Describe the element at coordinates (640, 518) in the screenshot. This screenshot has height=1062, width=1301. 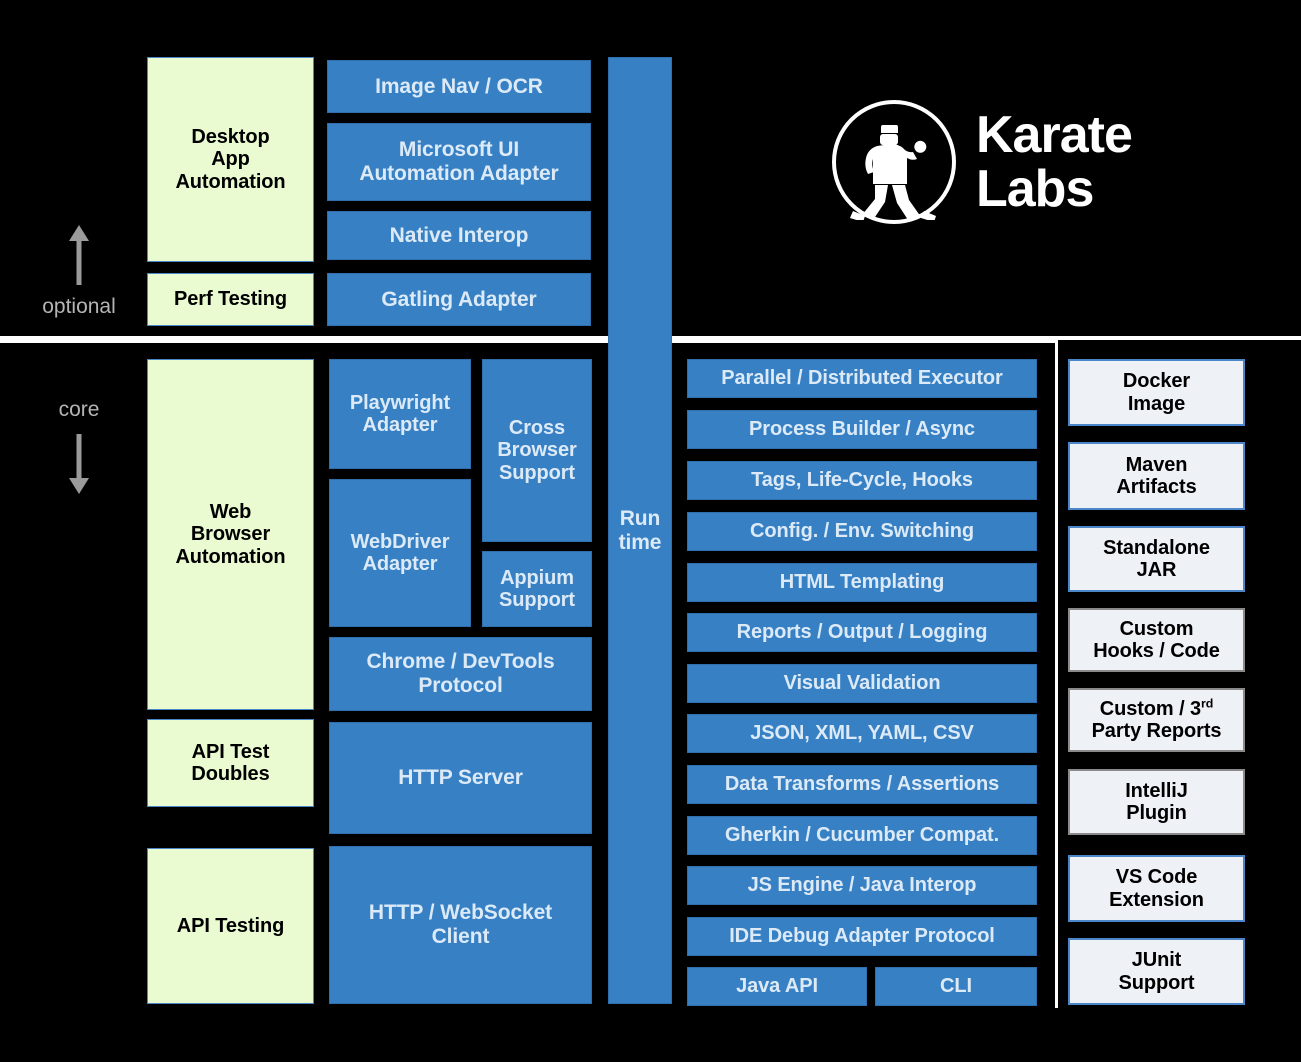
I see `runtime-label-line1: Run` at that location.